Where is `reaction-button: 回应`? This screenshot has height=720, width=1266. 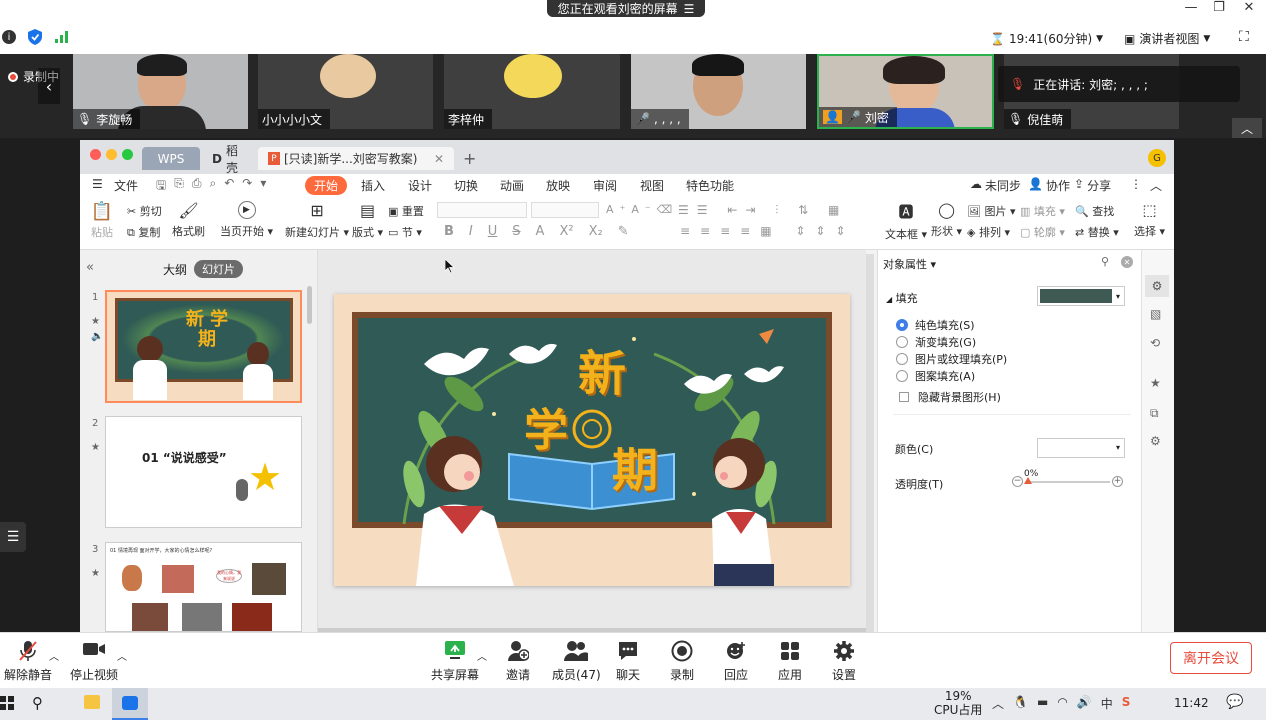 reaction-button: 回应 is located at coordinates (736, 661).